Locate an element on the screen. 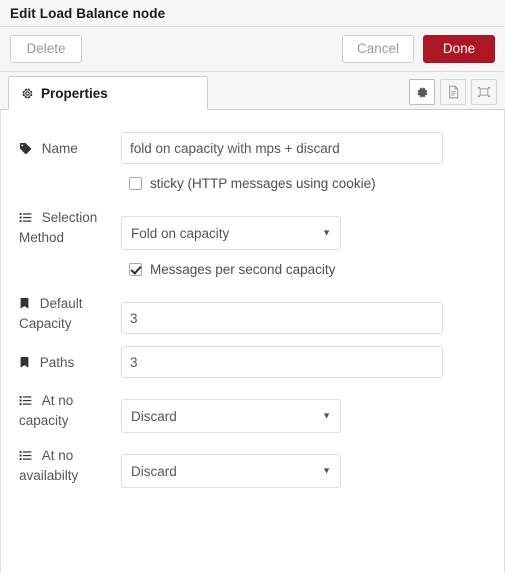  done-button: Done is located at coordinates (459, 49).